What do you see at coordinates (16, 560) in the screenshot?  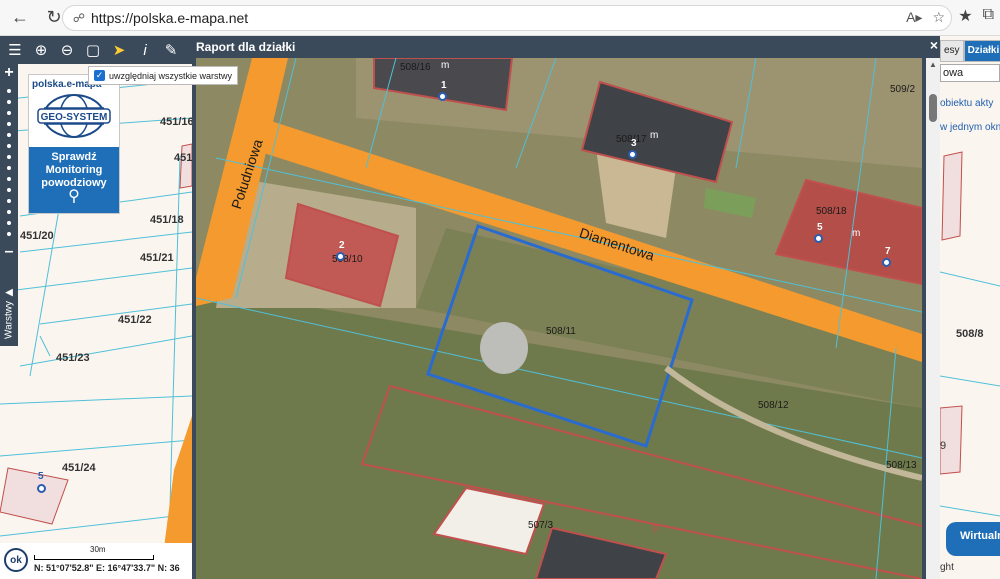 I see `ok-button: ok` at bounding box center [16, 560].